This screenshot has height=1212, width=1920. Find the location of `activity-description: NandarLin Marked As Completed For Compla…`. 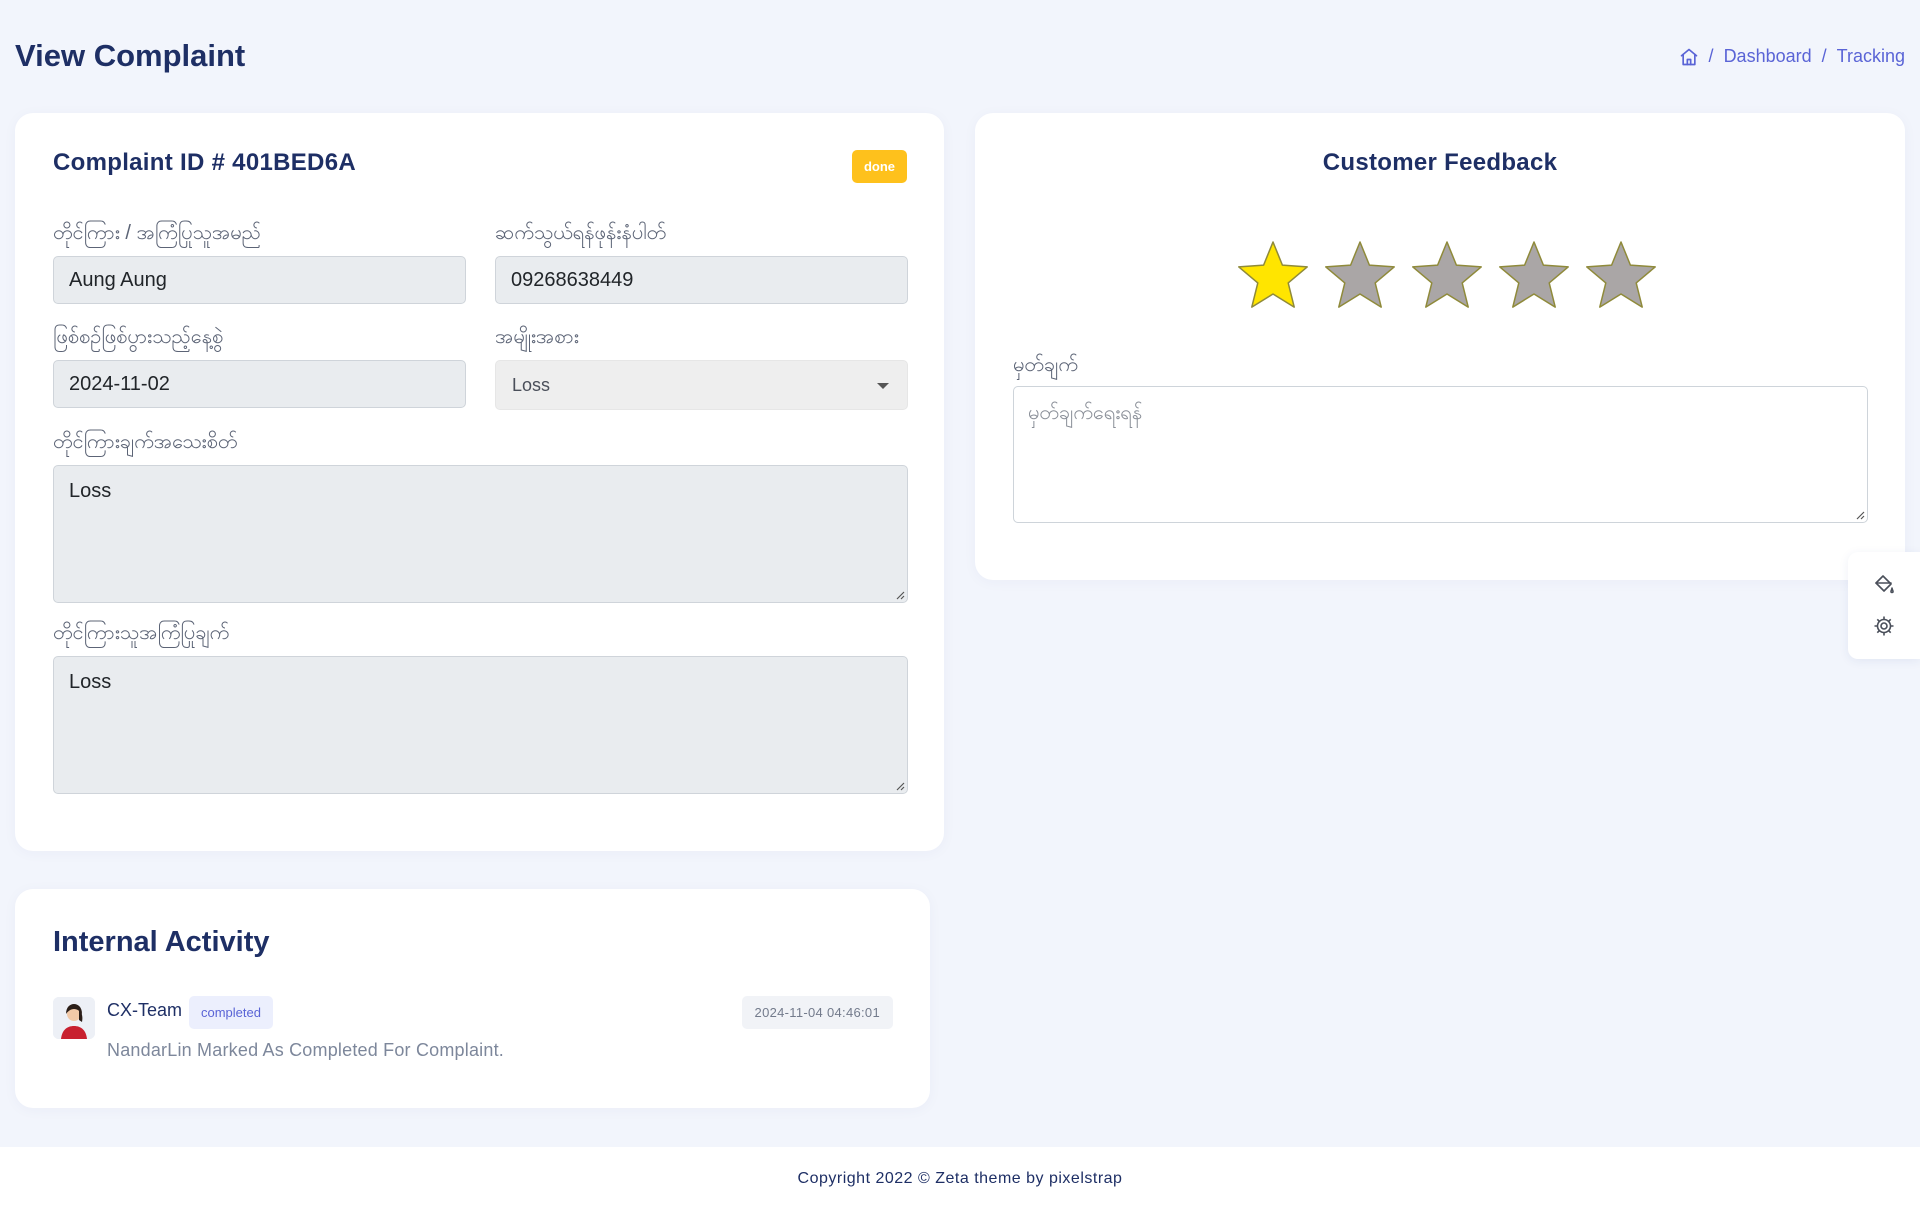

activity-description: NandarLin Marked As Completed For Compla… is located at coordinates (305, 1050).